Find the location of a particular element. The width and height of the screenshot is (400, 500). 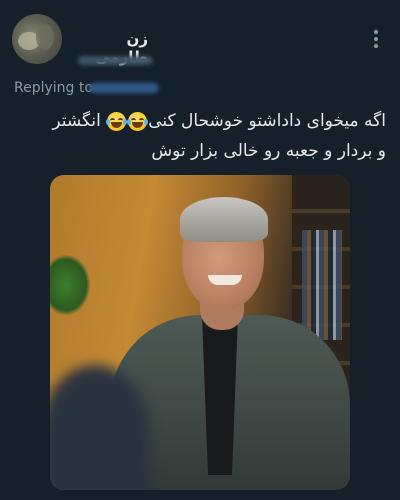

image-plant is located at coordinates (70, 285).